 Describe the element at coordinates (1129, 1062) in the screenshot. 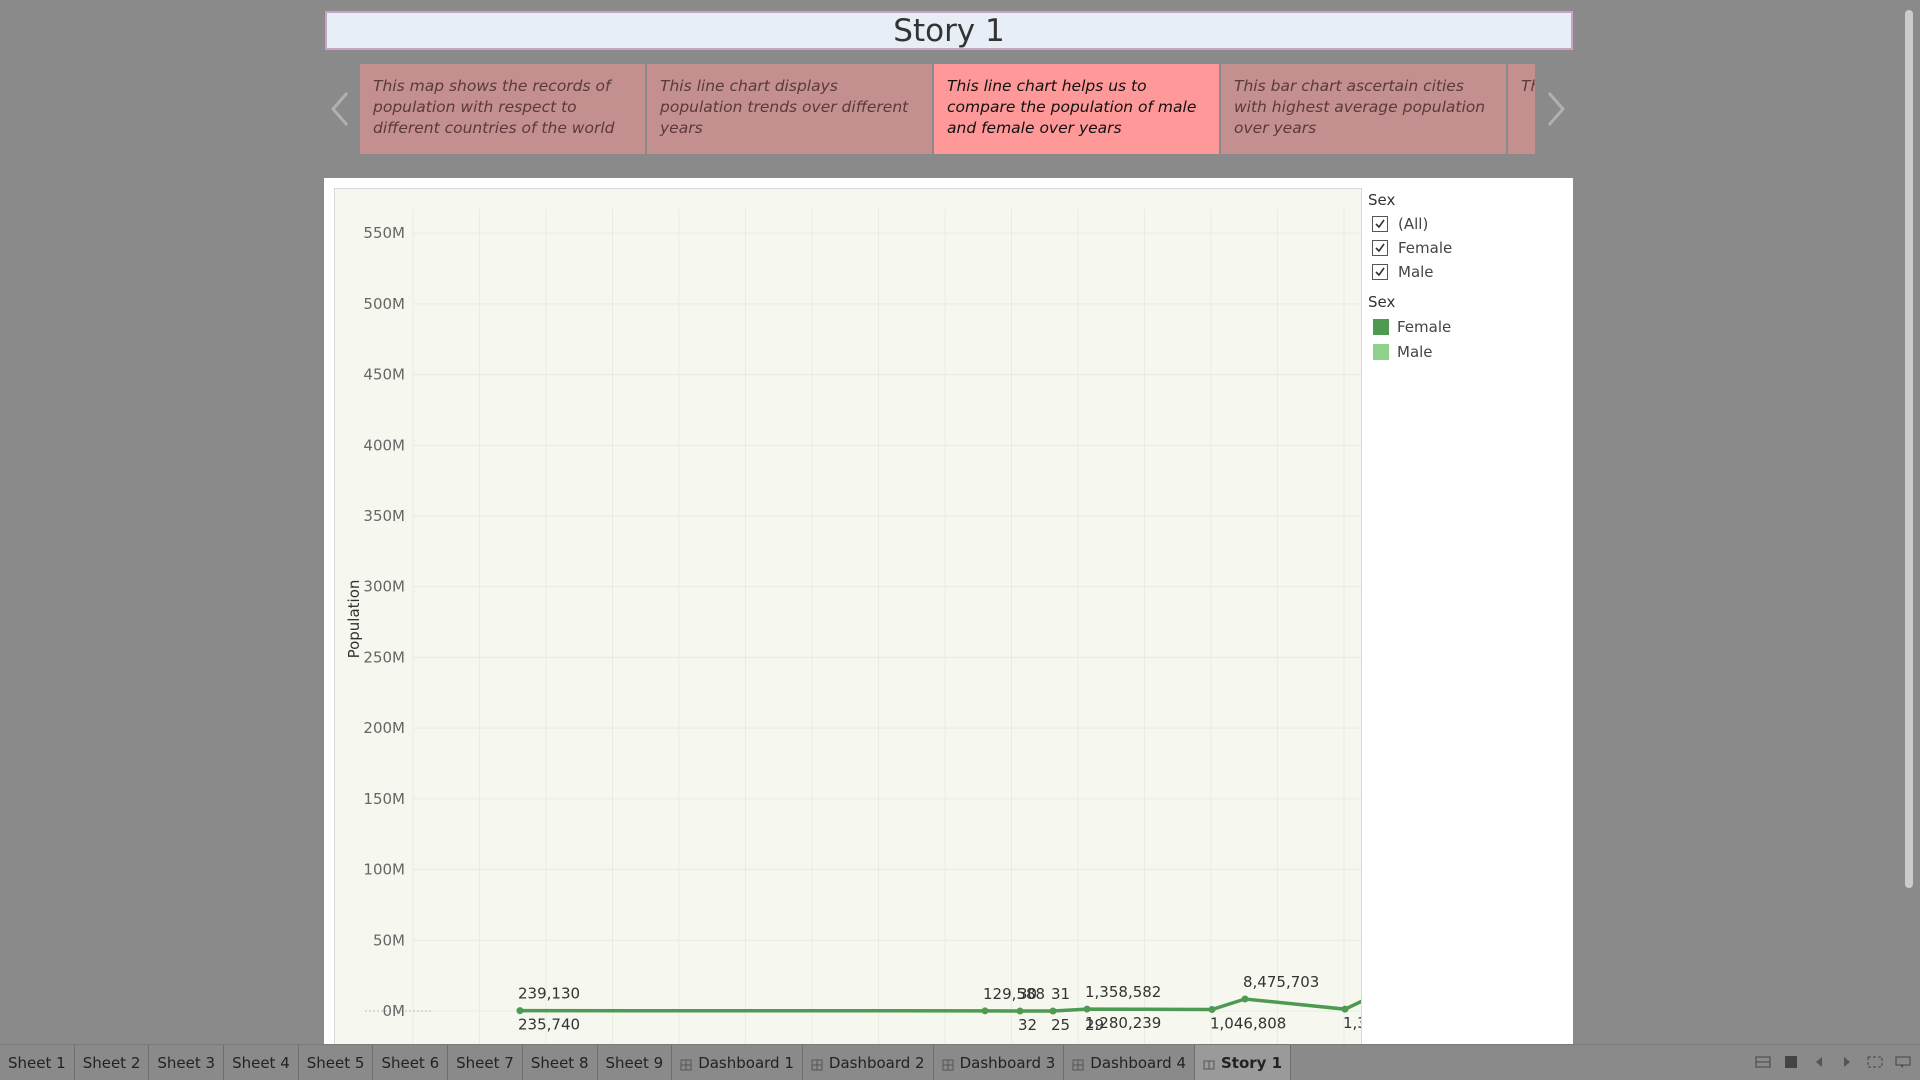

I see `tab-dashboard-4: Dashboard 4` at that location.